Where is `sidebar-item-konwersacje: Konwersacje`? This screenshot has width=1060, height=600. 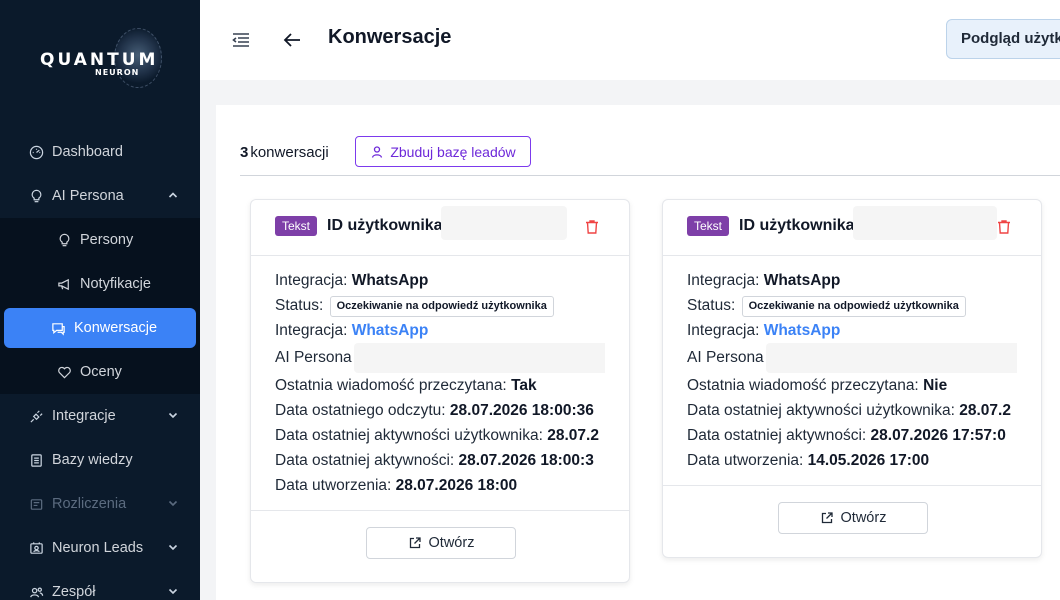 sidebar-item-konwersacje: Konwersacje is located at coordinates (100, 328).